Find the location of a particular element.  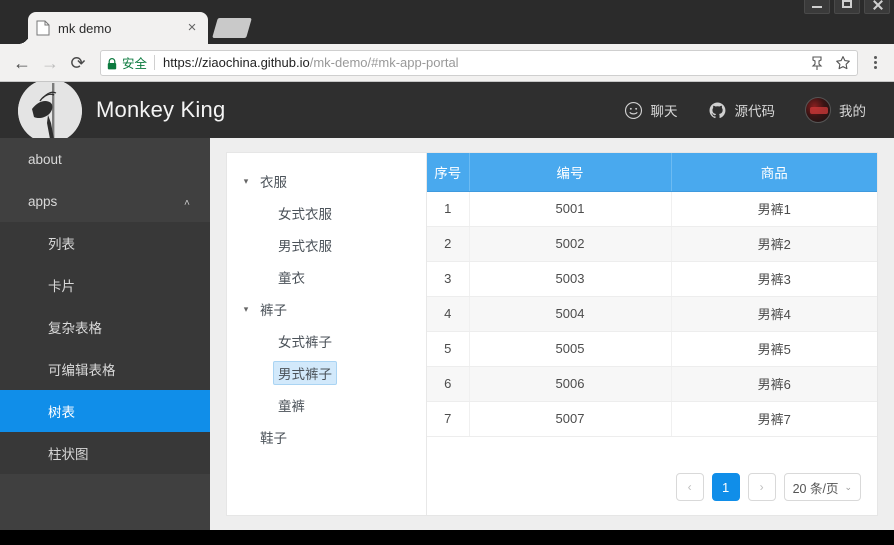

sidebar-item-card-label: 卡片 is located at coordinates (61, 286).